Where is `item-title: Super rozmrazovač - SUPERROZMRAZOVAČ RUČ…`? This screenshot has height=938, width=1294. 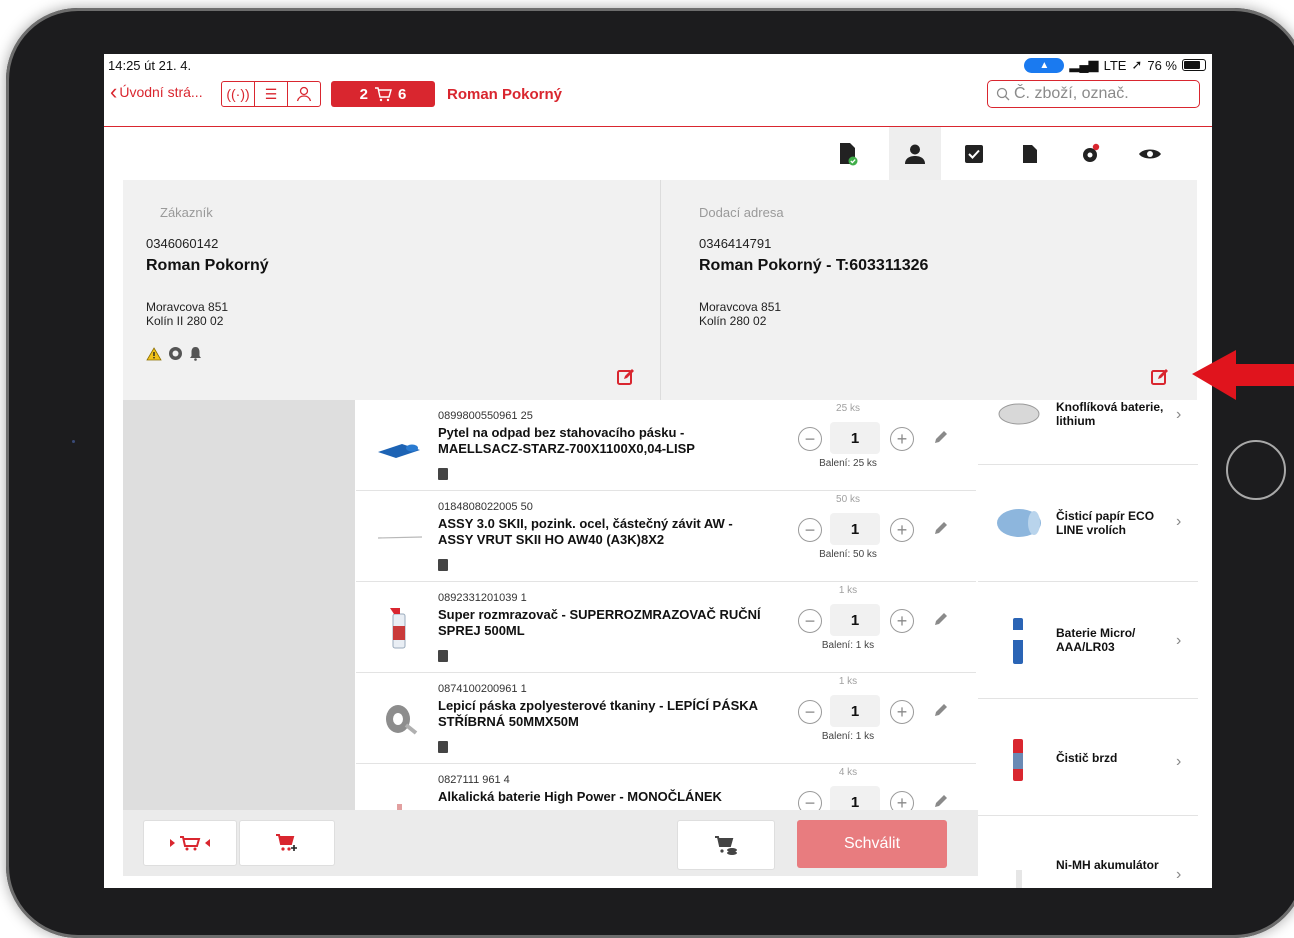
item-title: Super rozmrazovač - SUPERROZMRAZOVAČ RUČ… is located at coordinates (599, 622).